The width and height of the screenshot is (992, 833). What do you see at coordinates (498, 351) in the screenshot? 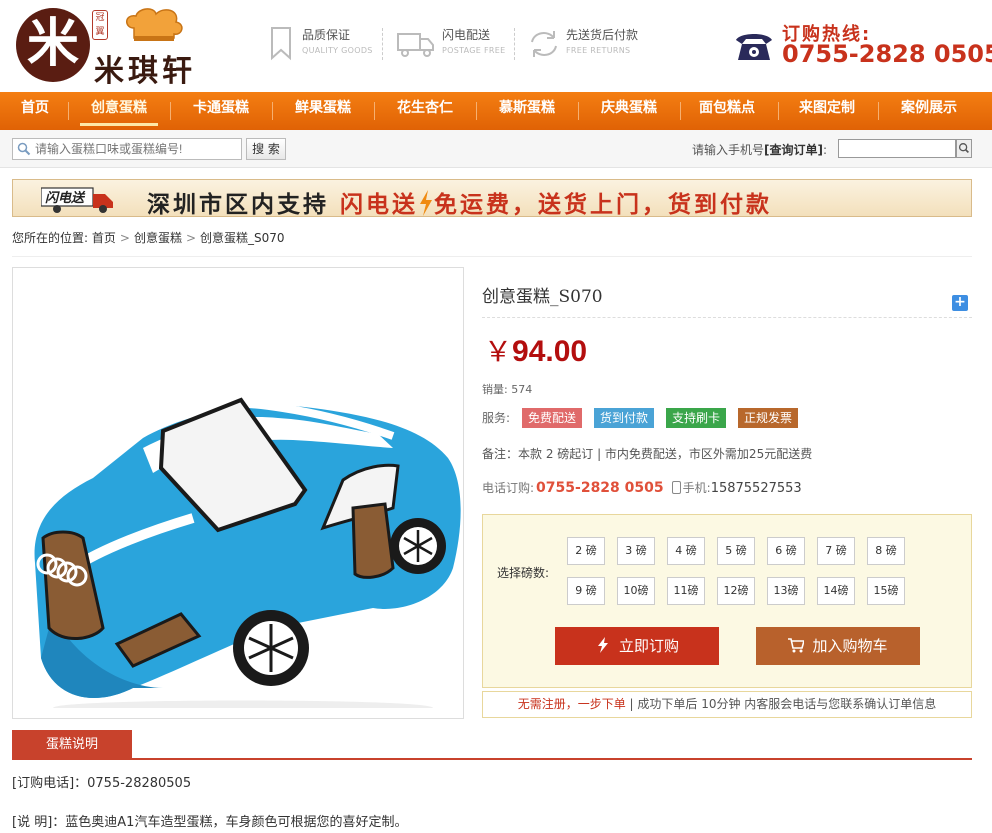
I see `currency-symbol: ￥` at bounding box center [498, 351].